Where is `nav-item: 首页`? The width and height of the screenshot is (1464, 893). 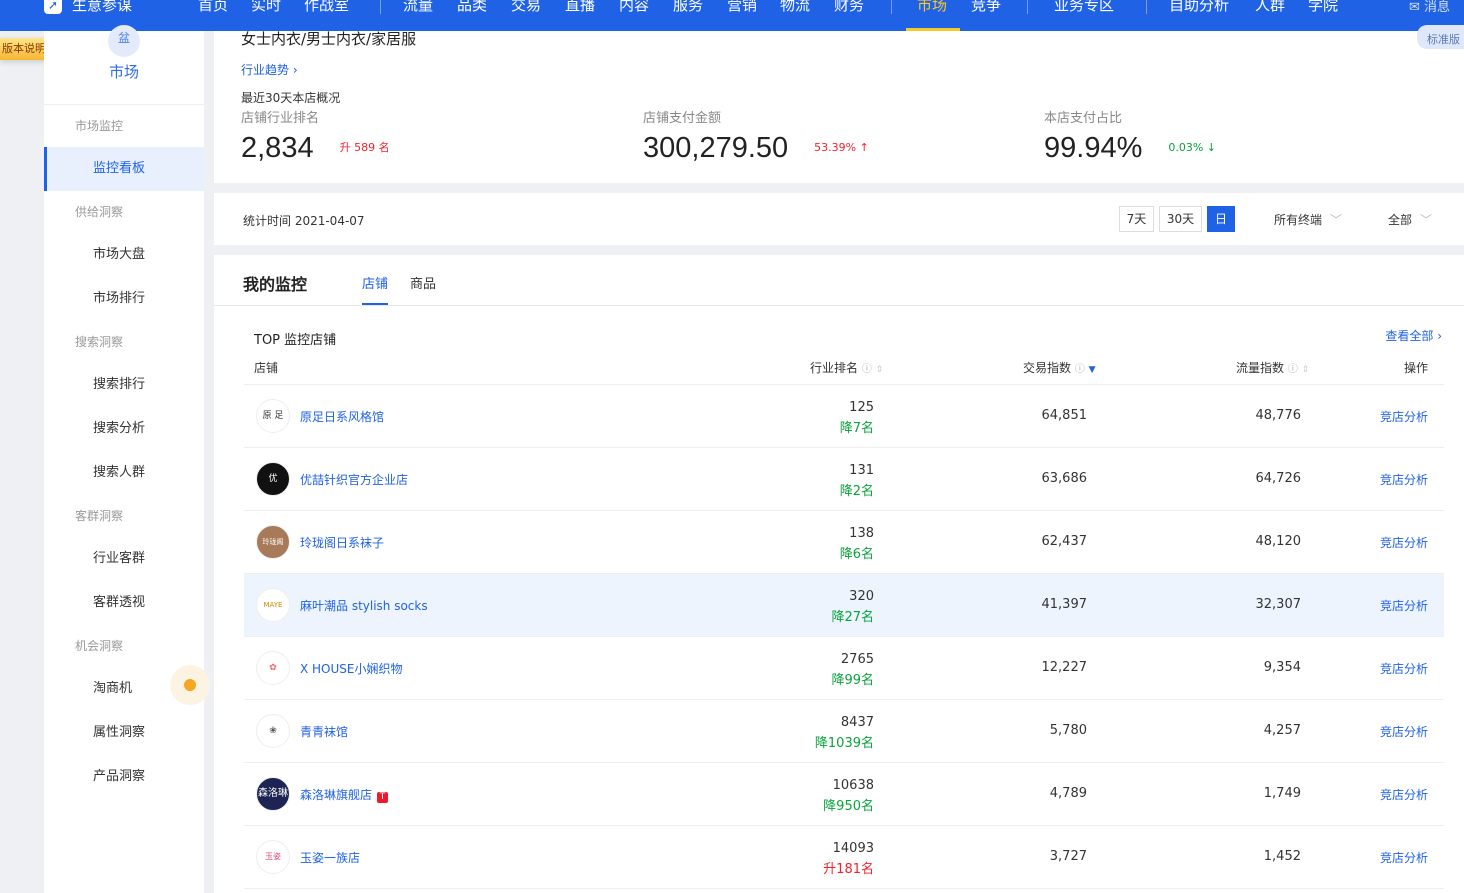
nav-item: 首页 is located at coordinates (213, 7).